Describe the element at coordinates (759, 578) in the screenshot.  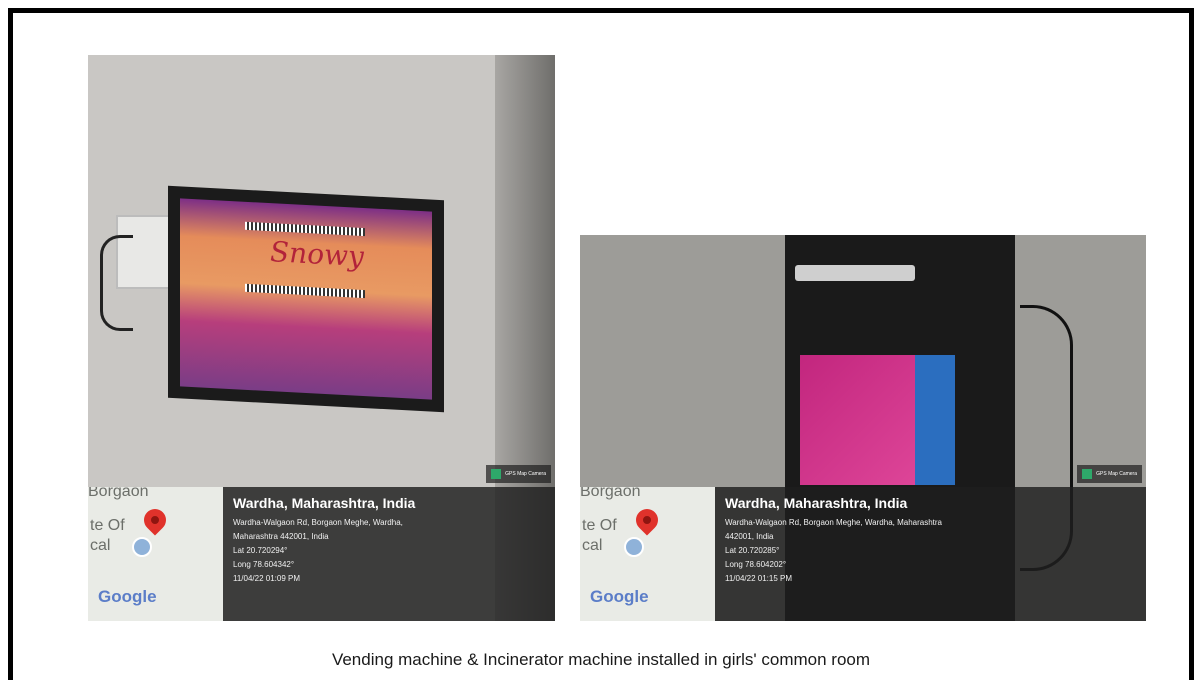
I see `timestamp: 11/04/22 01:15 PM` at that location.